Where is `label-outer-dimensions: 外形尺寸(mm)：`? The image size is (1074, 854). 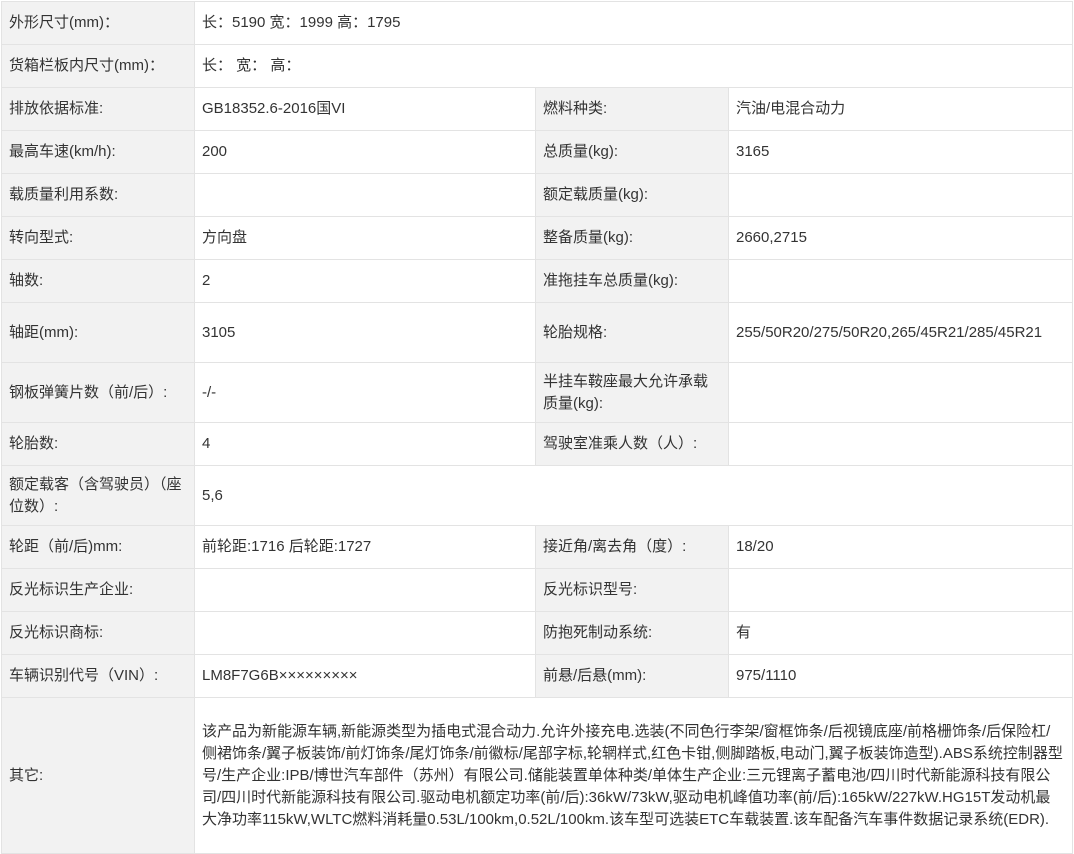 label-outer-dimensions: 外形尺寸(mm)： is located at coordinates (98, 23).